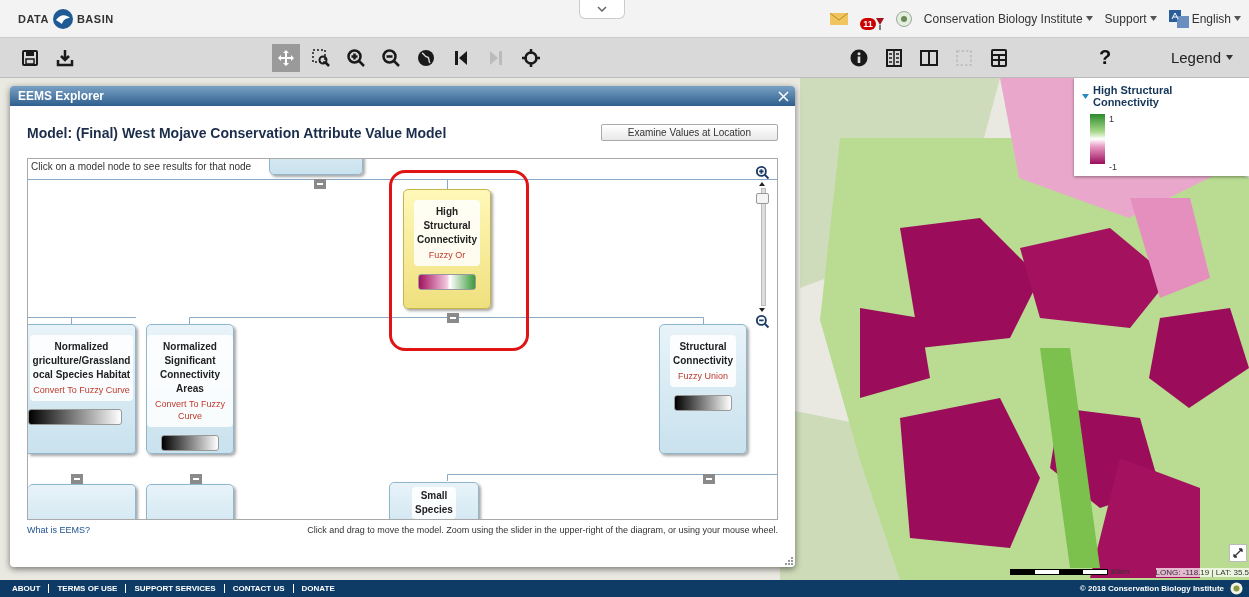 This screenshot has height=597, width=1249. Describe the element at coordinates (65, 57) in the screenshot. I see `download-icon` at that location.